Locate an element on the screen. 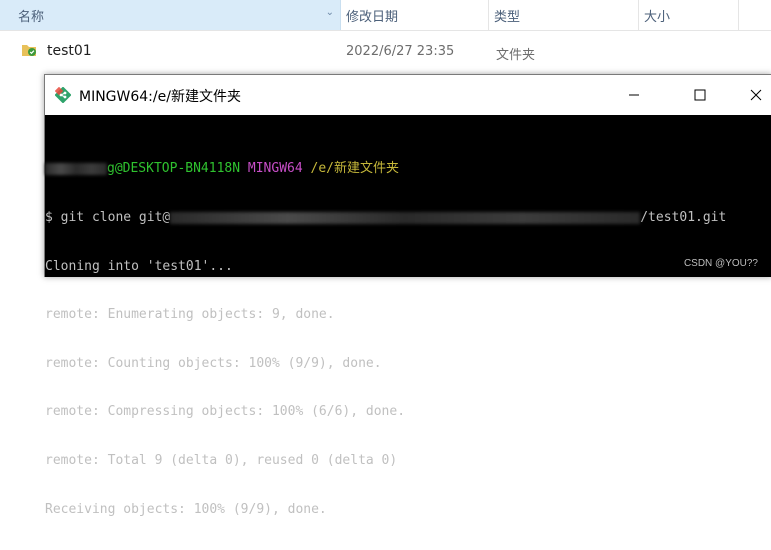 The width and height of the screenshot is (771, 550). column-header: 名称 ⌄ 修改日期 类型 大小 is located at coordinates (385, 15).